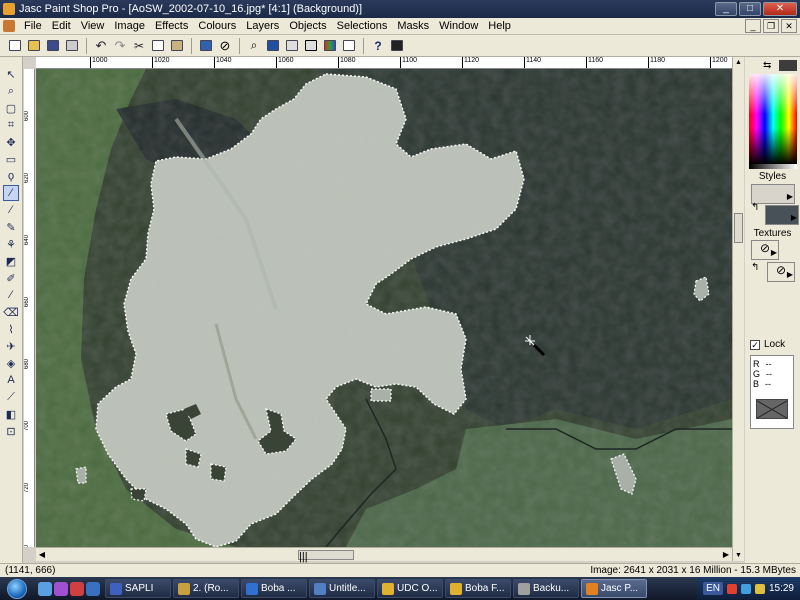  I want to click on menu-image: Image, so click(129, 26).